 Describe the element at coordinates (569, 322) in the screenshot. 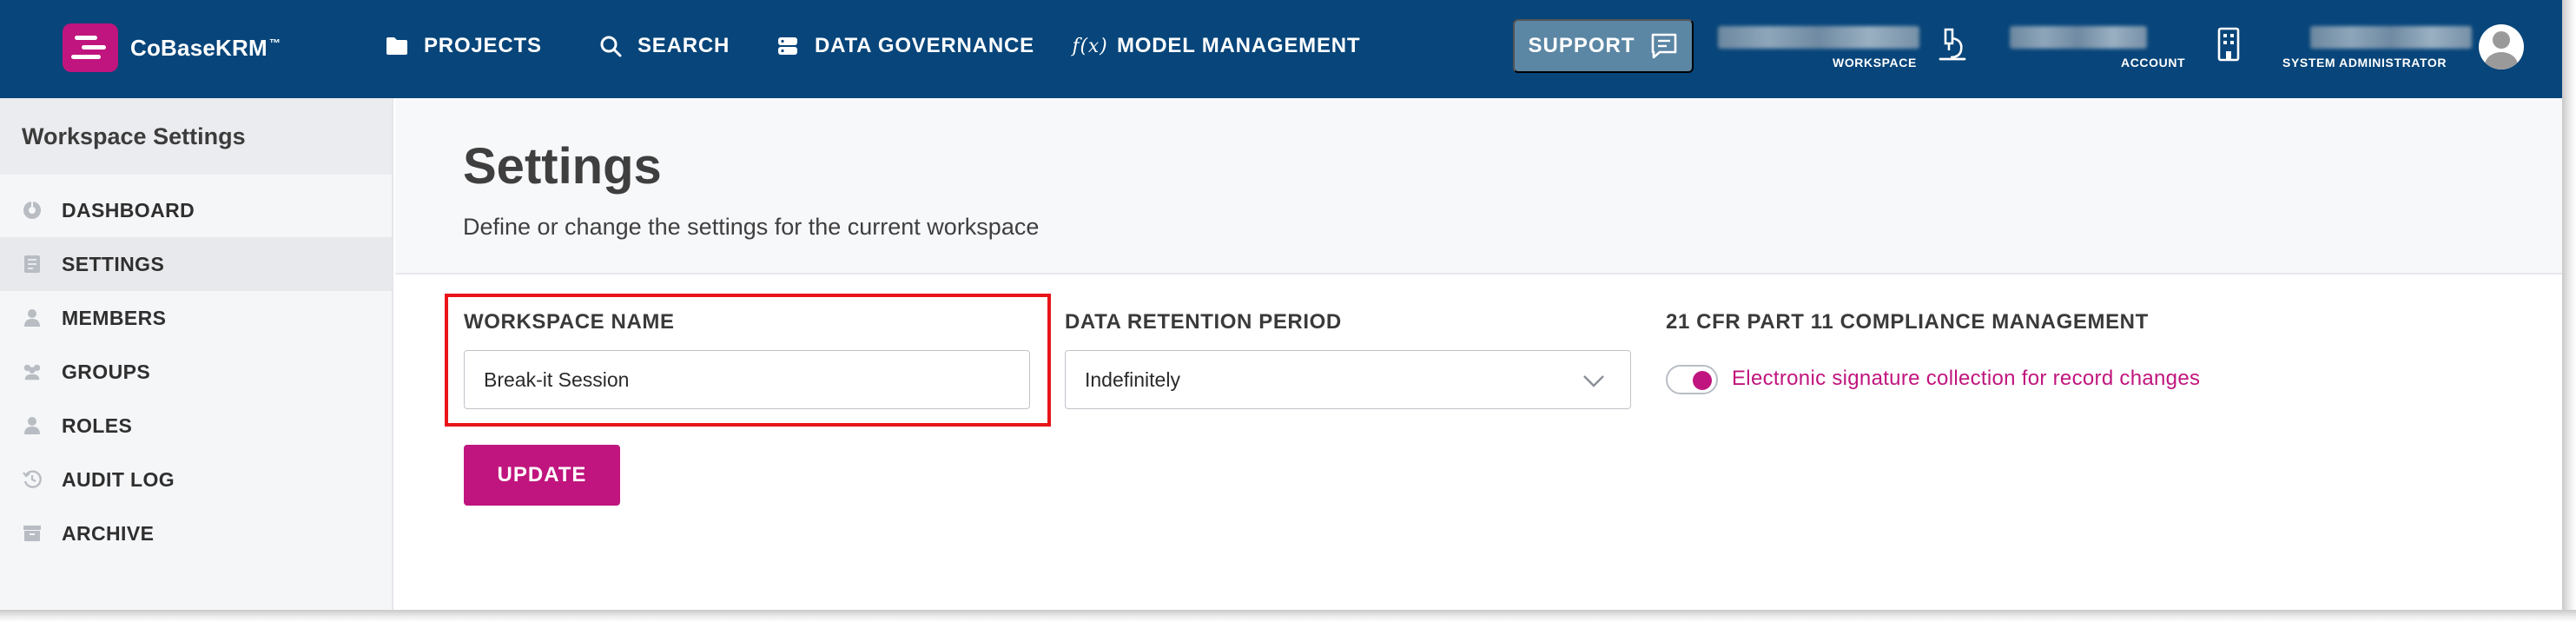

I see `workspace-name-label: WORKSPACE NAME` at that location.